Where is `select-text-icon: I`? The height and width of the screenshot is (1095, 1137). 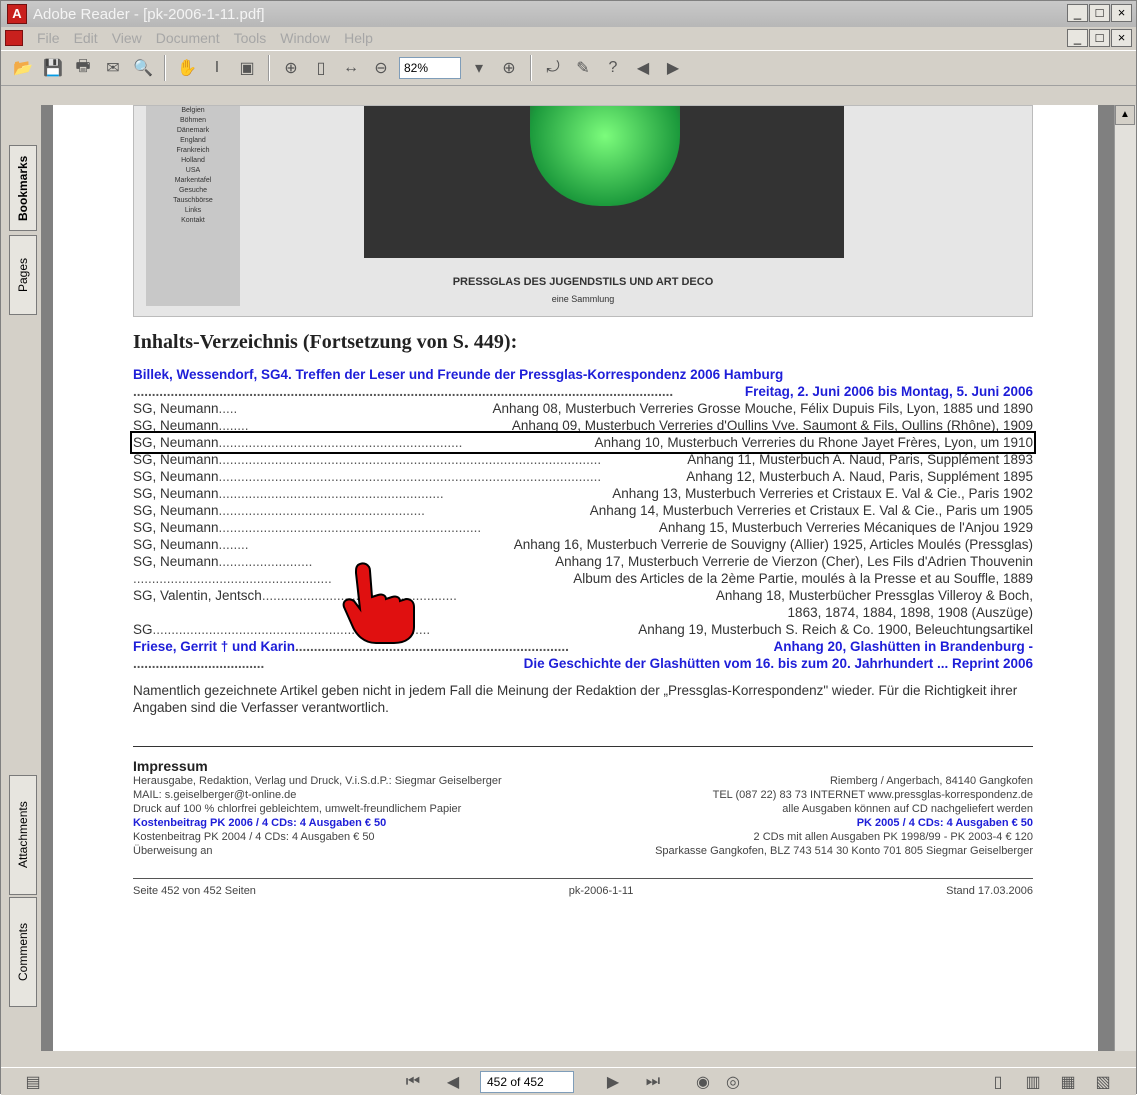 select-text-icon: I is located at coordinates (217, 68).